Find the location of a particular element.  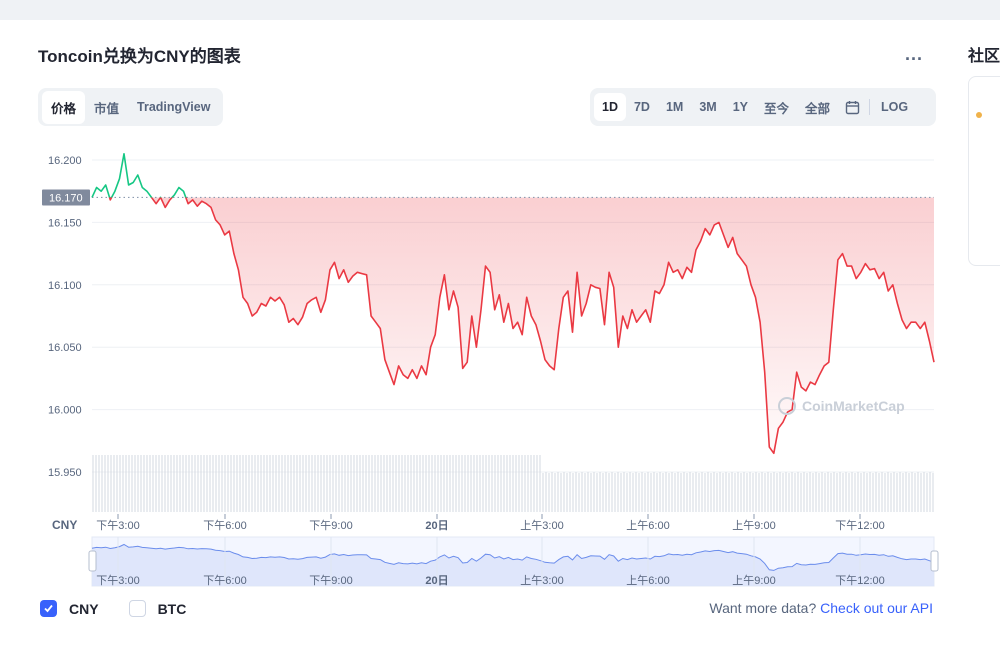

btc-checkbox is located at coordinates (137, 608).